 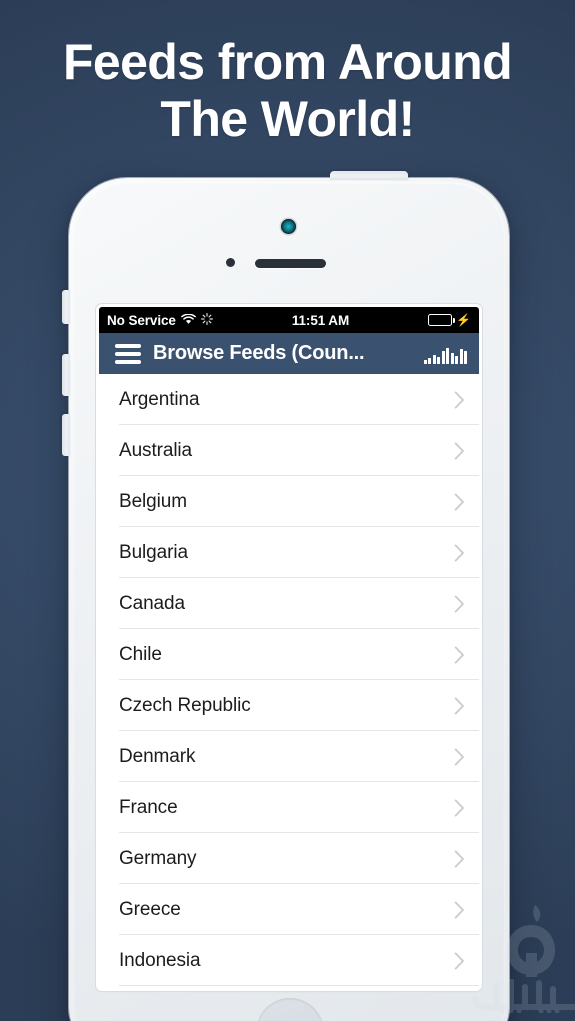 I want to click on page-title: Feeds from Around The World!, so click(x=287, y=91).